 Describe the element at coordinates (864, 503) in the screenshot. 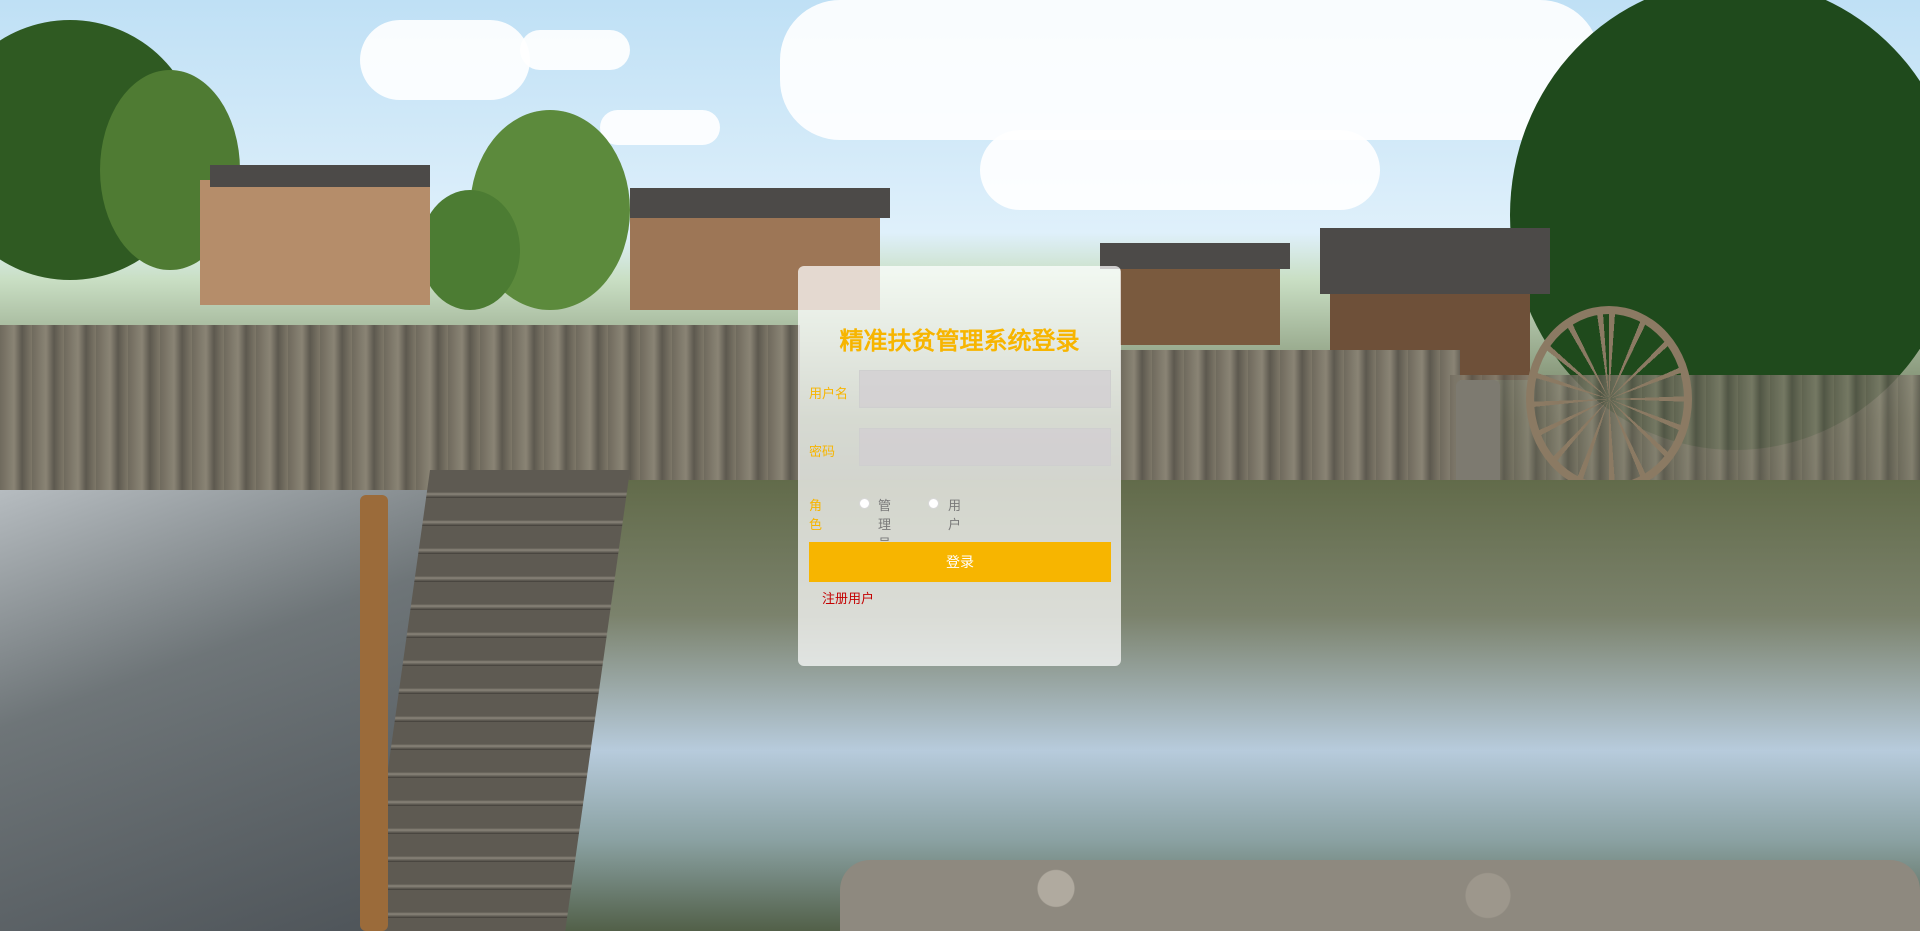

I see `role-admin-radio` at that location.